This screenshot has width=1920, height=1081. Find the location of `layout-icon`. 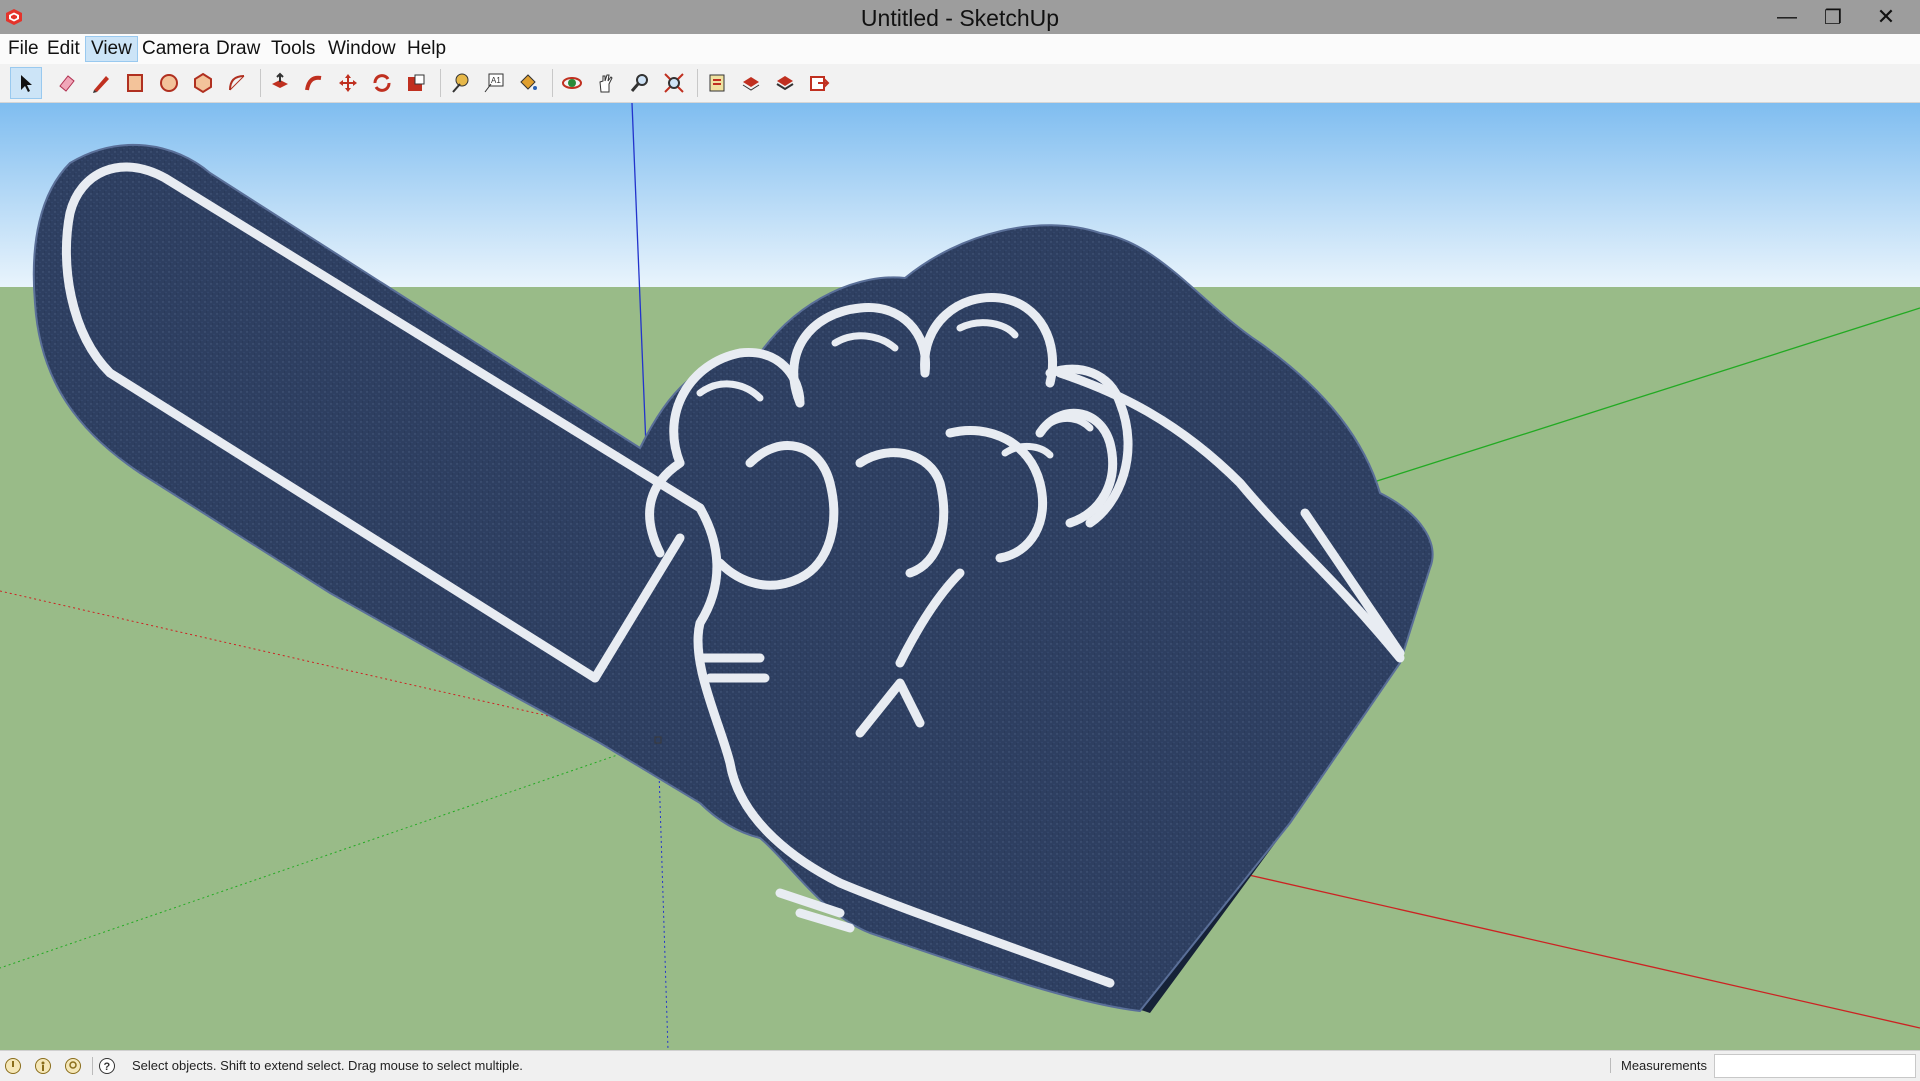

layout-icon is located at coordinates (785, 83).